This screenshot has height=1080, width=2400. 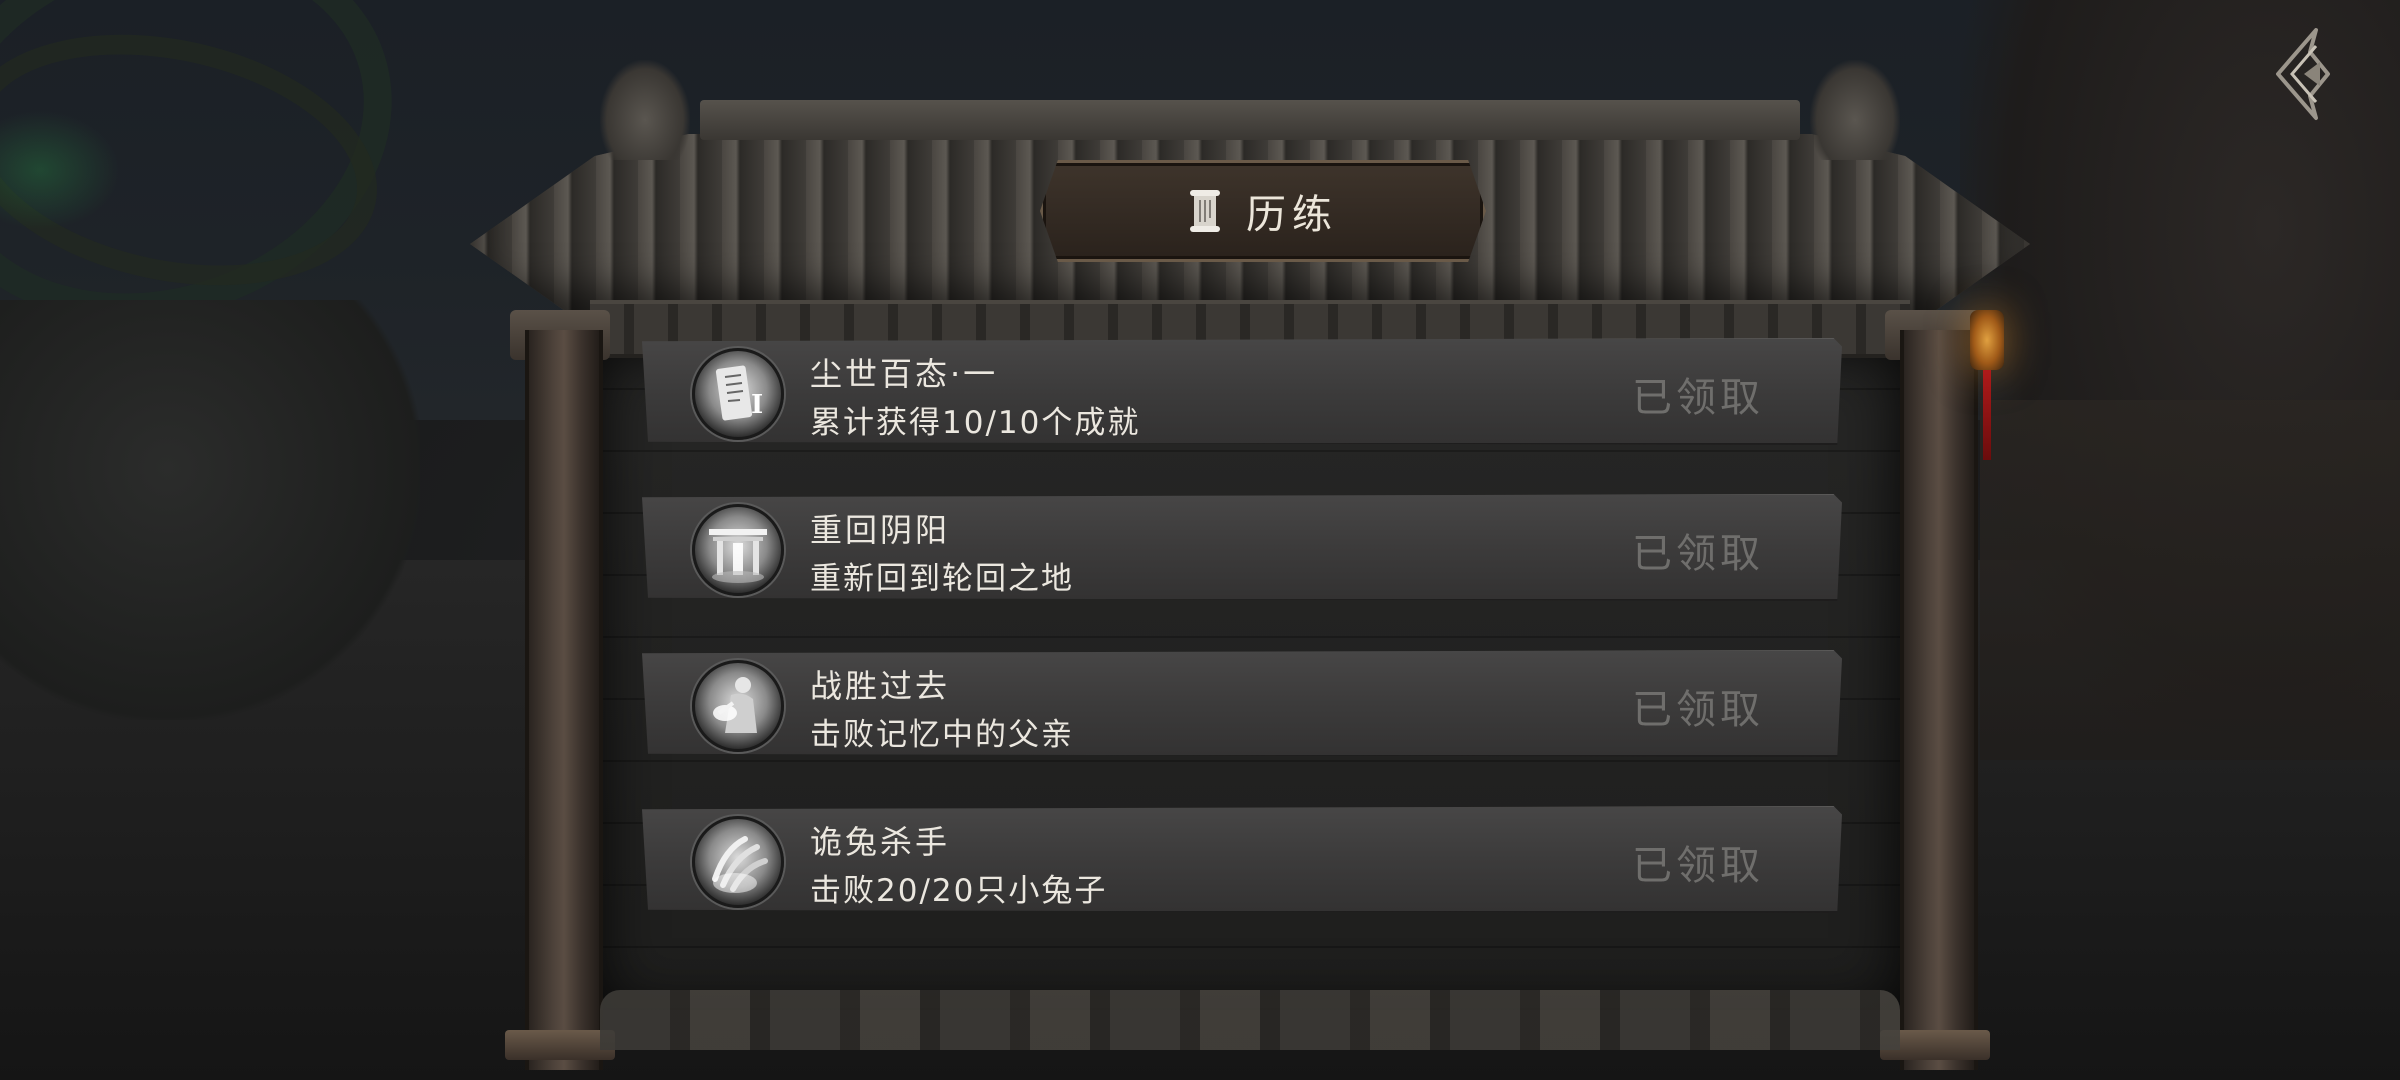 I want to click on achievement-desc: 击败20/20只小兔子, so click(x=959, y=891).